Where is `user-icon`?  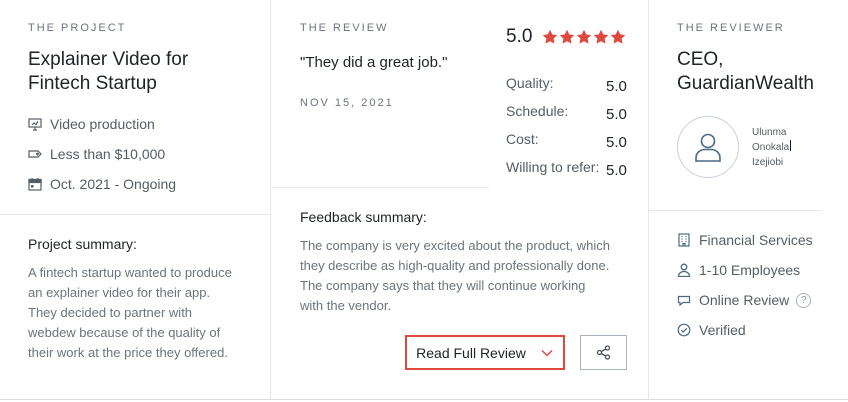
user-icon is located at coordinates (708, 147).